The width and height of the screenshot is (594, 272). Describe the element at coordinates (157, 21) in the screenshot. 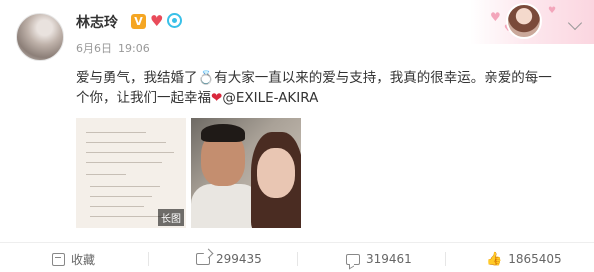

I see `heart-badge-icon: ♥` at that location.